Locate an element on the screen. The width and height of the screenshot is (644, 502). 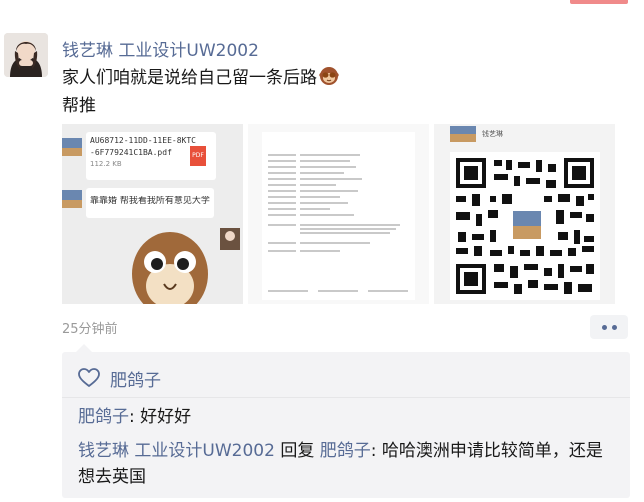
comment: 肥鸽子: 好好好 is located at coordinates (348, 417).